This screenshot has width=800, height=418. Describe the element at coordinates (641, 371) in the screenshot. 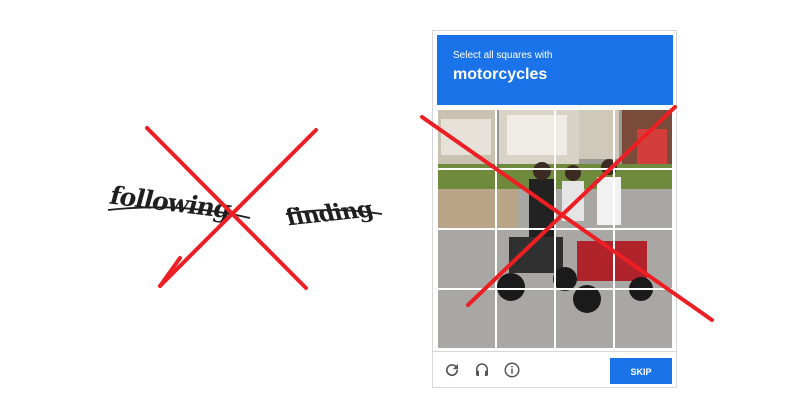

I see `skip-button: SKIP` at that location.